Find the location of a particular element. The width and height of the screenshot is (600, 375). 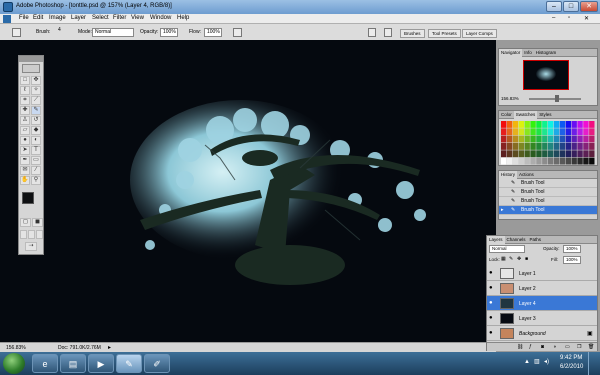

palette-well-icon is located at coordinates (372, 32).